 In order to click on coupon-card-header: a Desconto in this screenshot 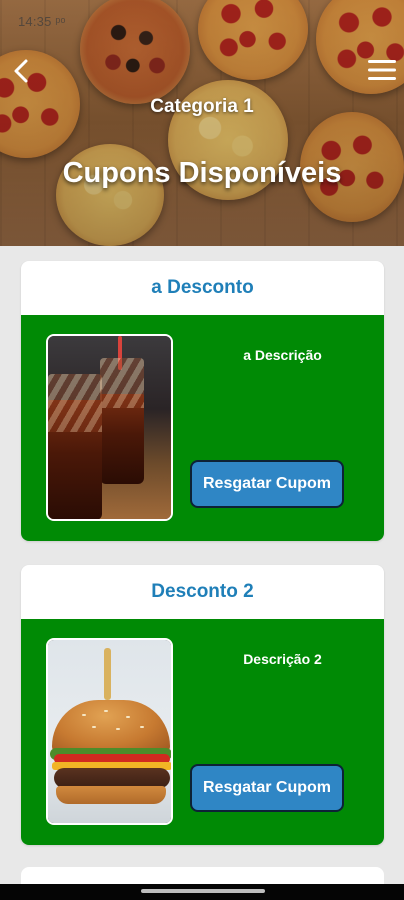, I will do `click(202, 288)`.